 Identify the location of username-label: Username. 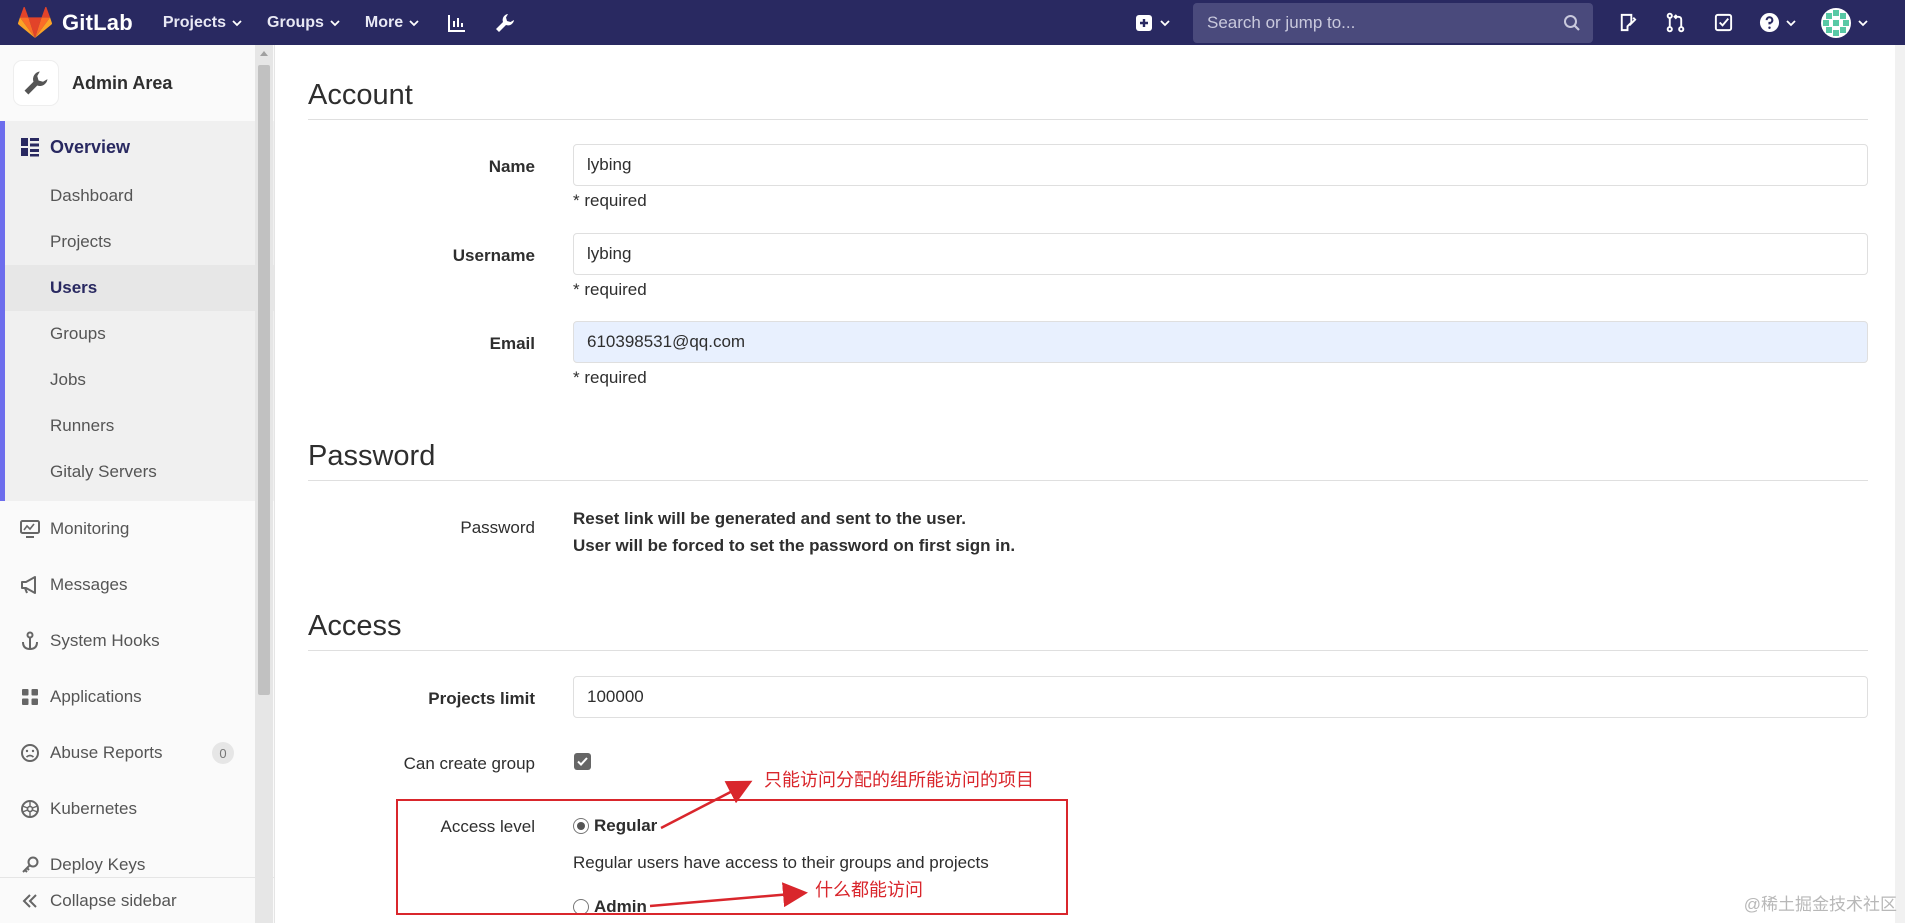
(493, 255).